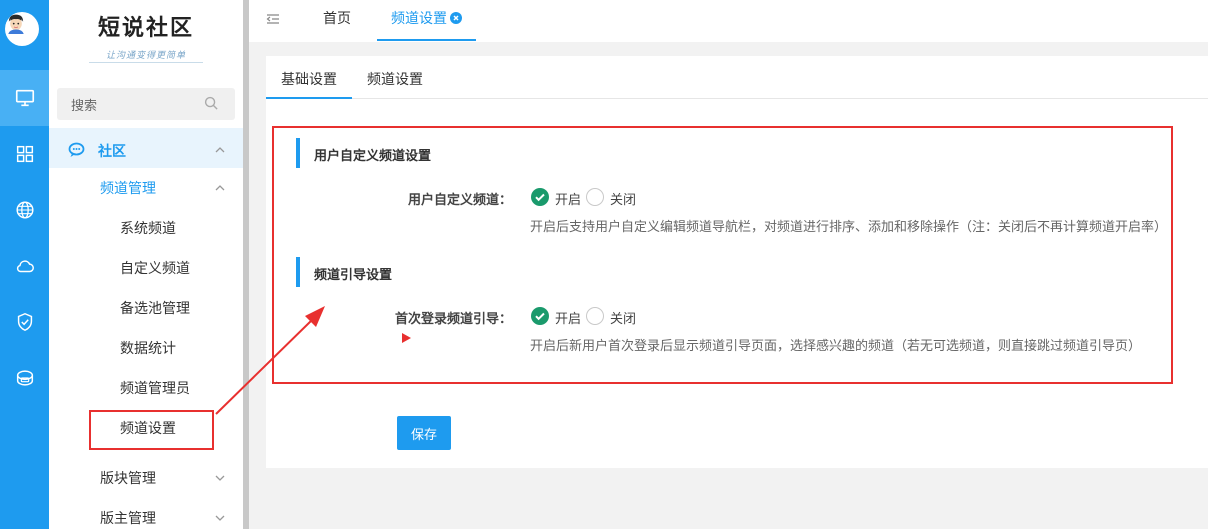 This screenshot has width=1208, height=529. I want to click on rail-globe, so click(24, 210).